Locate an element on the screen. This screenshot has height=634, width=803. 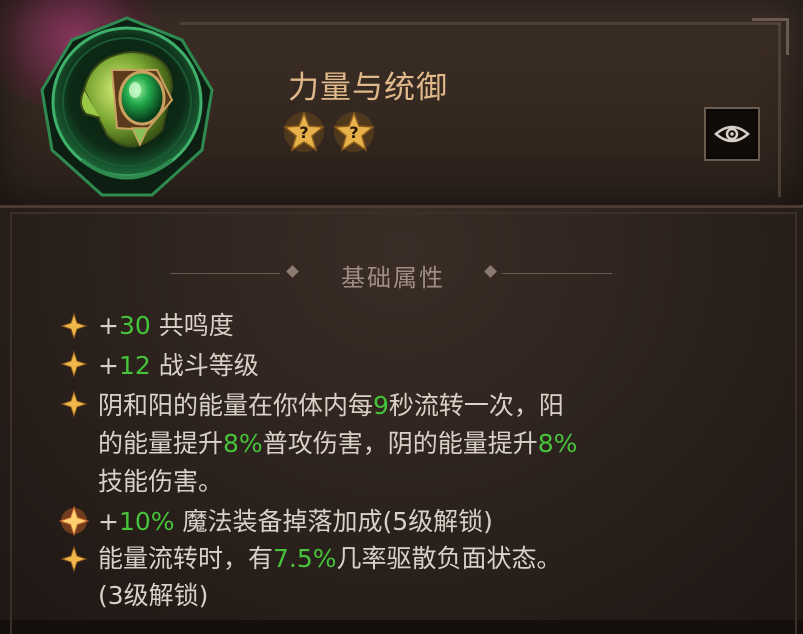
bullet-glowing-star-icon is located at coordinates (74, 521).